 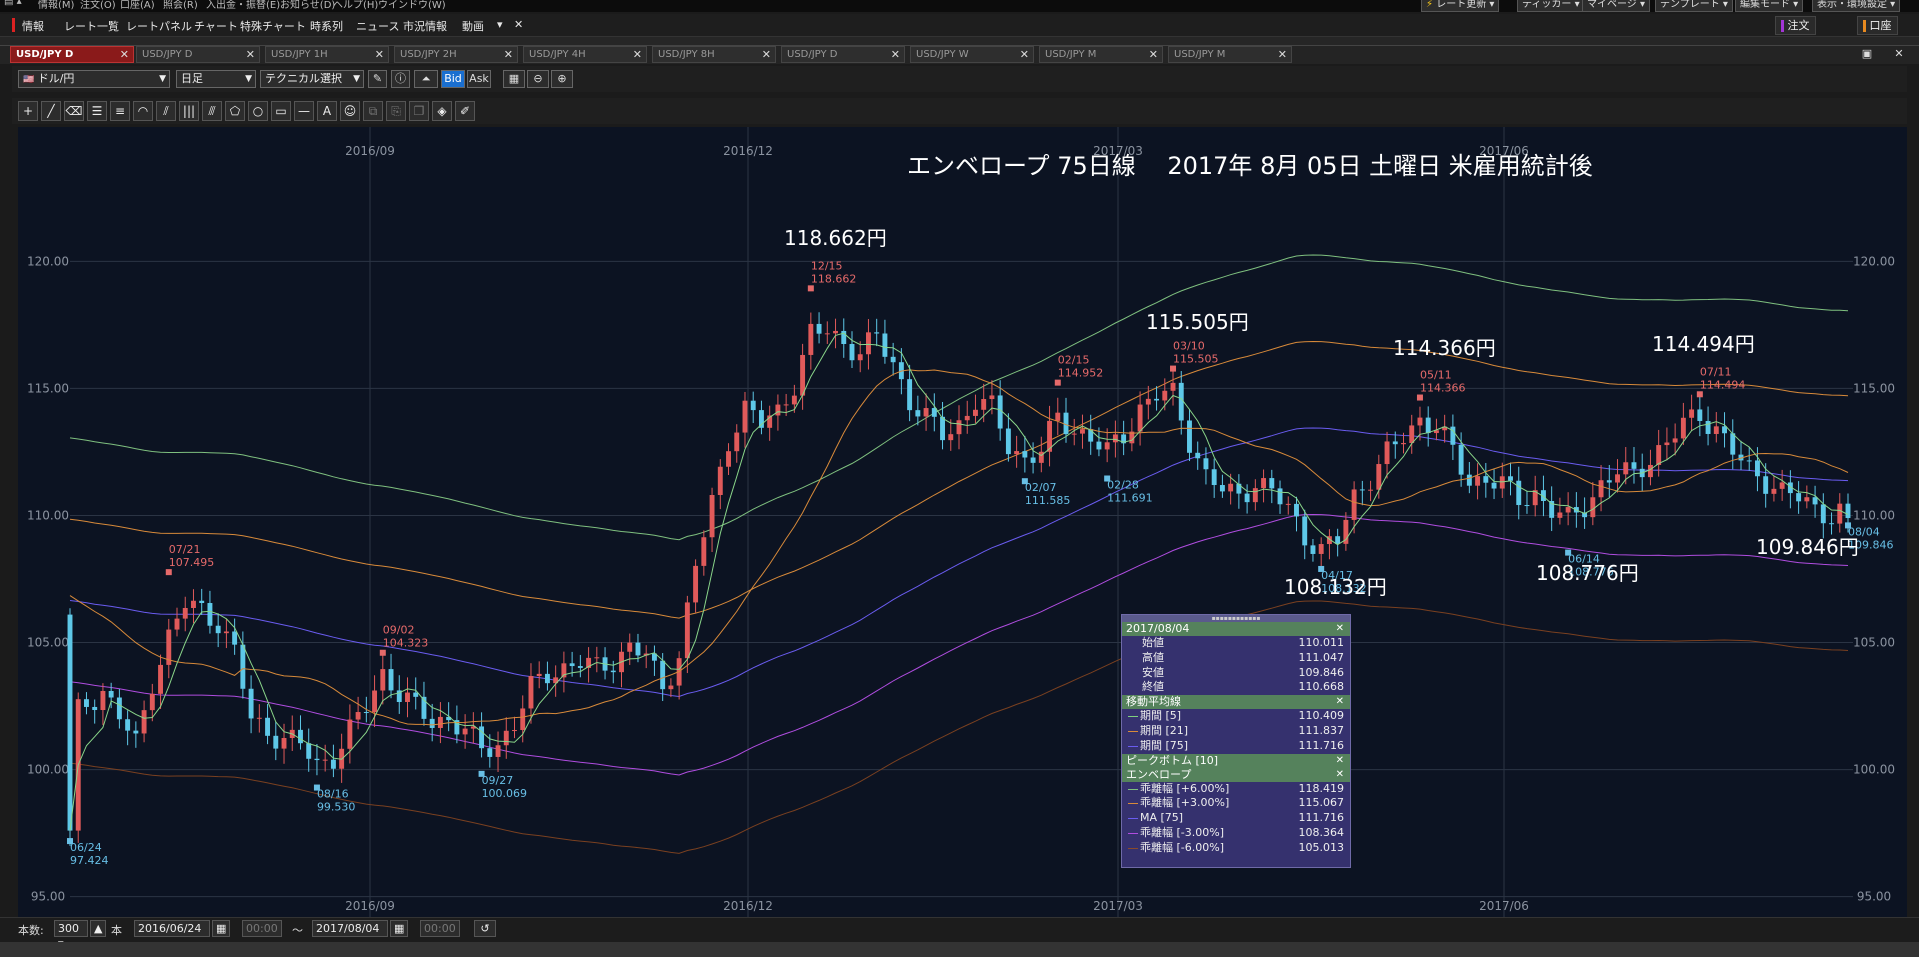 What do you see at coordinates (350, 111) in the screenshot?
I see `emoji-icon: ☺` at bounding box center [350, 111].